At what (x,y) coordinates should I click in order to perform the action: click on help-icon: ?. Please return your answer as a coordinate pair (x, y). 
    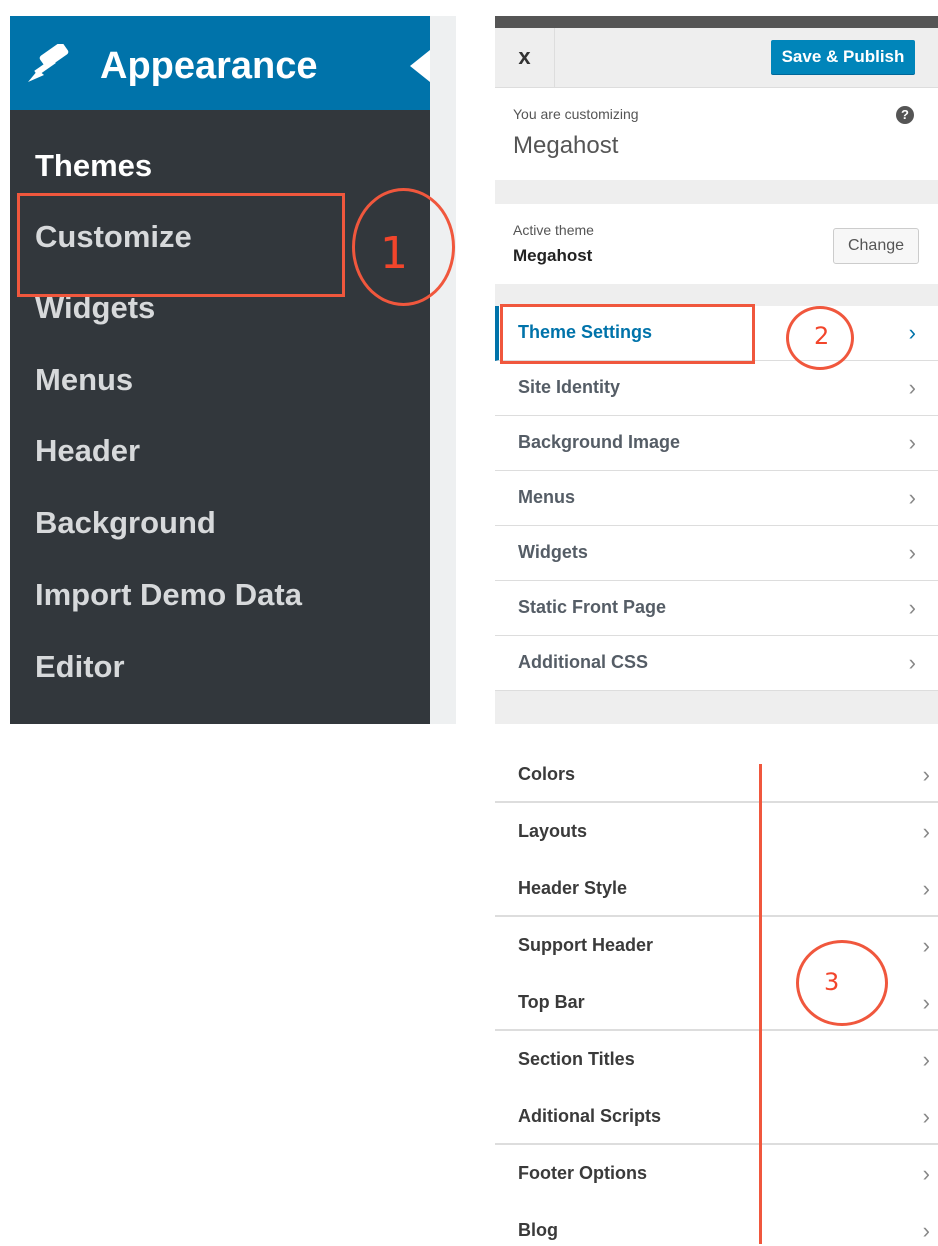
    Looking at the image, I should click on (905, 115).